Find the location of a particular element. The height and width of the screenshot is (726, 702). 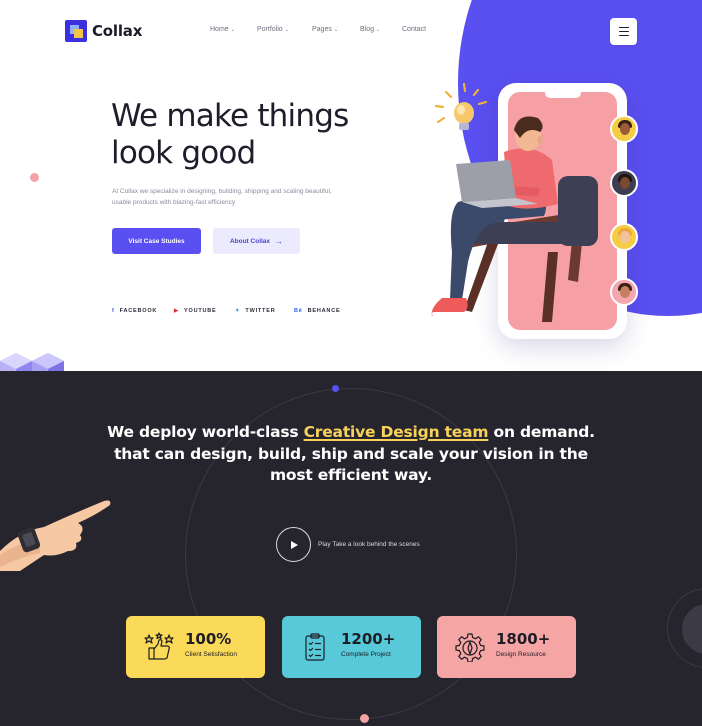

nav-item-contact: Contact is located at coordinates (414, 29).